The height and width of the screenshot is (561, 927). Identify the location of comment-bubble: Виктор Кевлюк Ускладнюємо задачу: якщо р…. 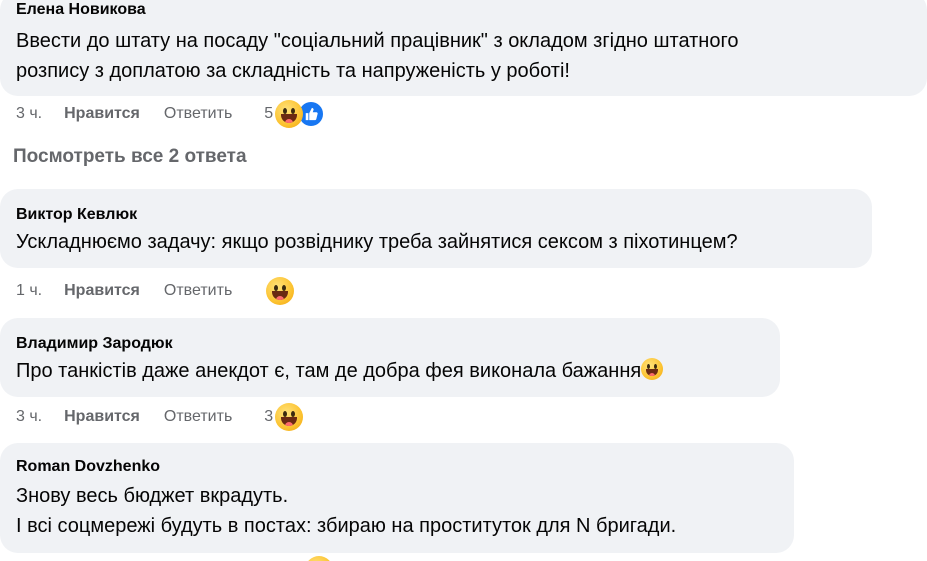
(436, 228).